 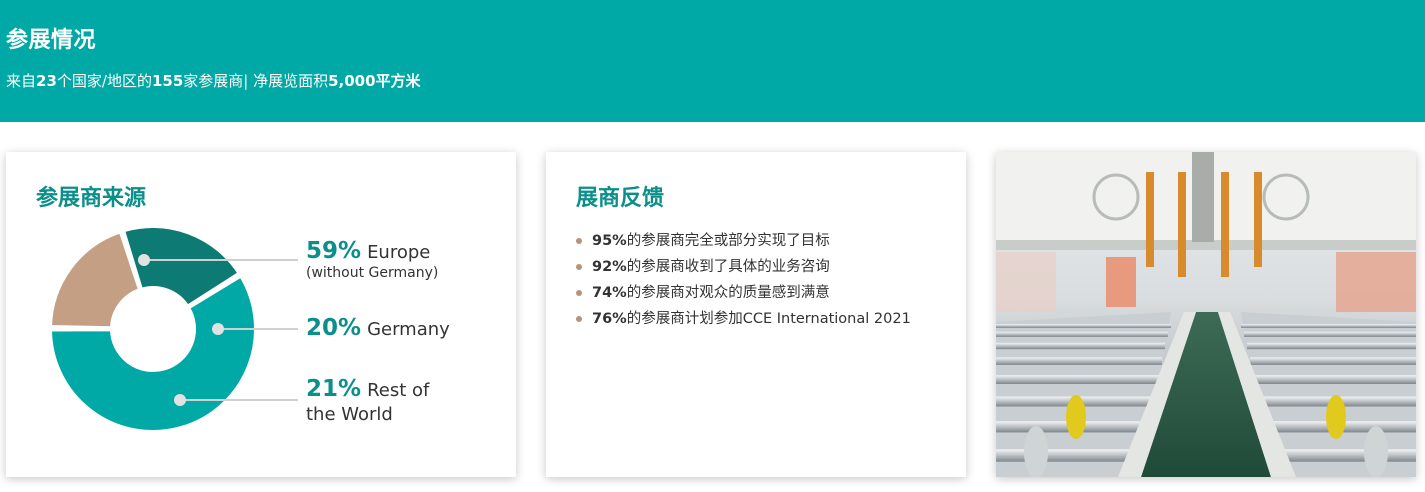 I want to click on connector-dot-germany, so click(x=218, y=329).